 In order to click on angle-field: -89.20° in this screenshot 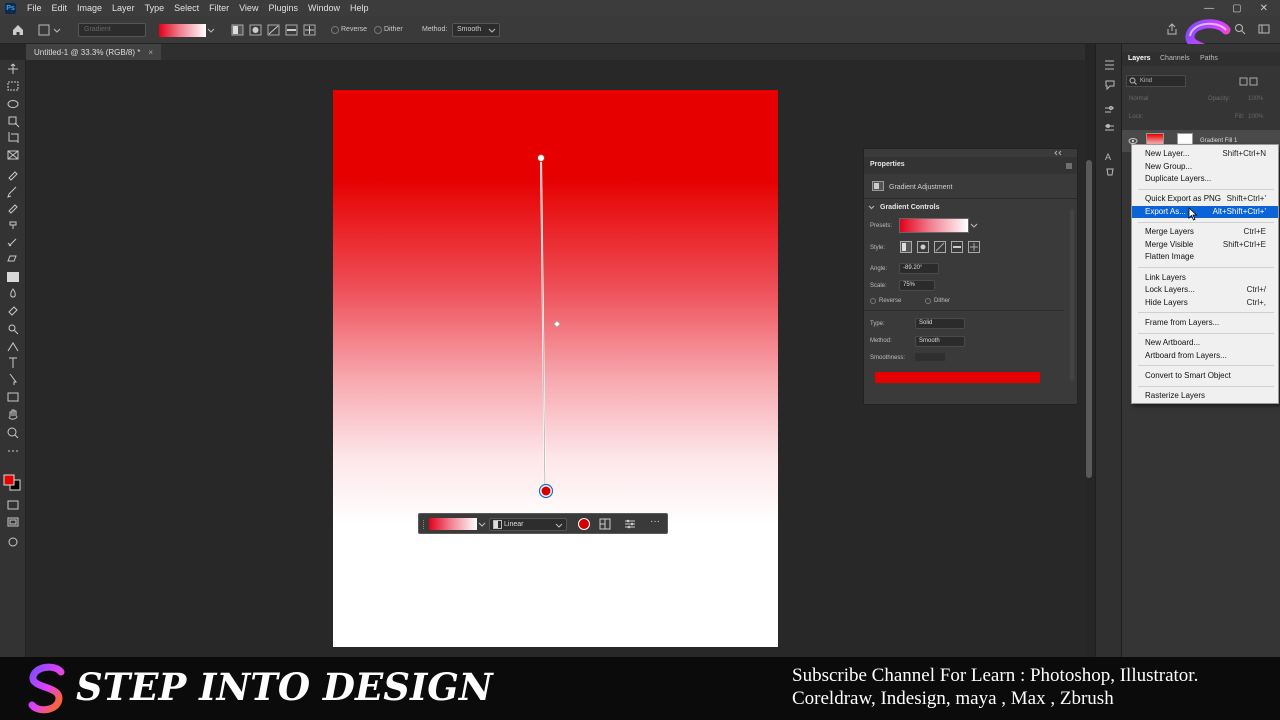, I will do `click(919, 268)`.